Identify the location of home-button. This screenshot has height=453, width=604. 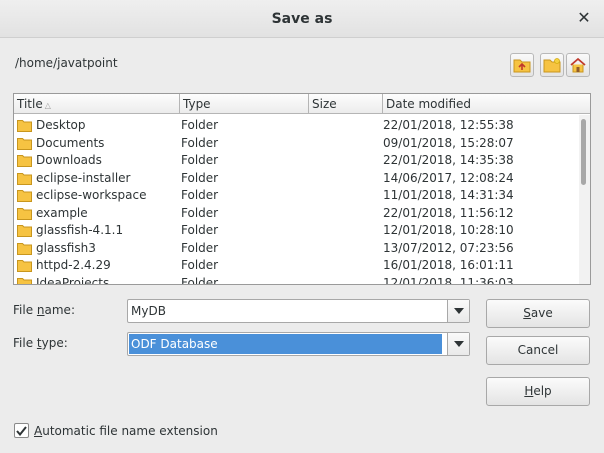
(578, 65).